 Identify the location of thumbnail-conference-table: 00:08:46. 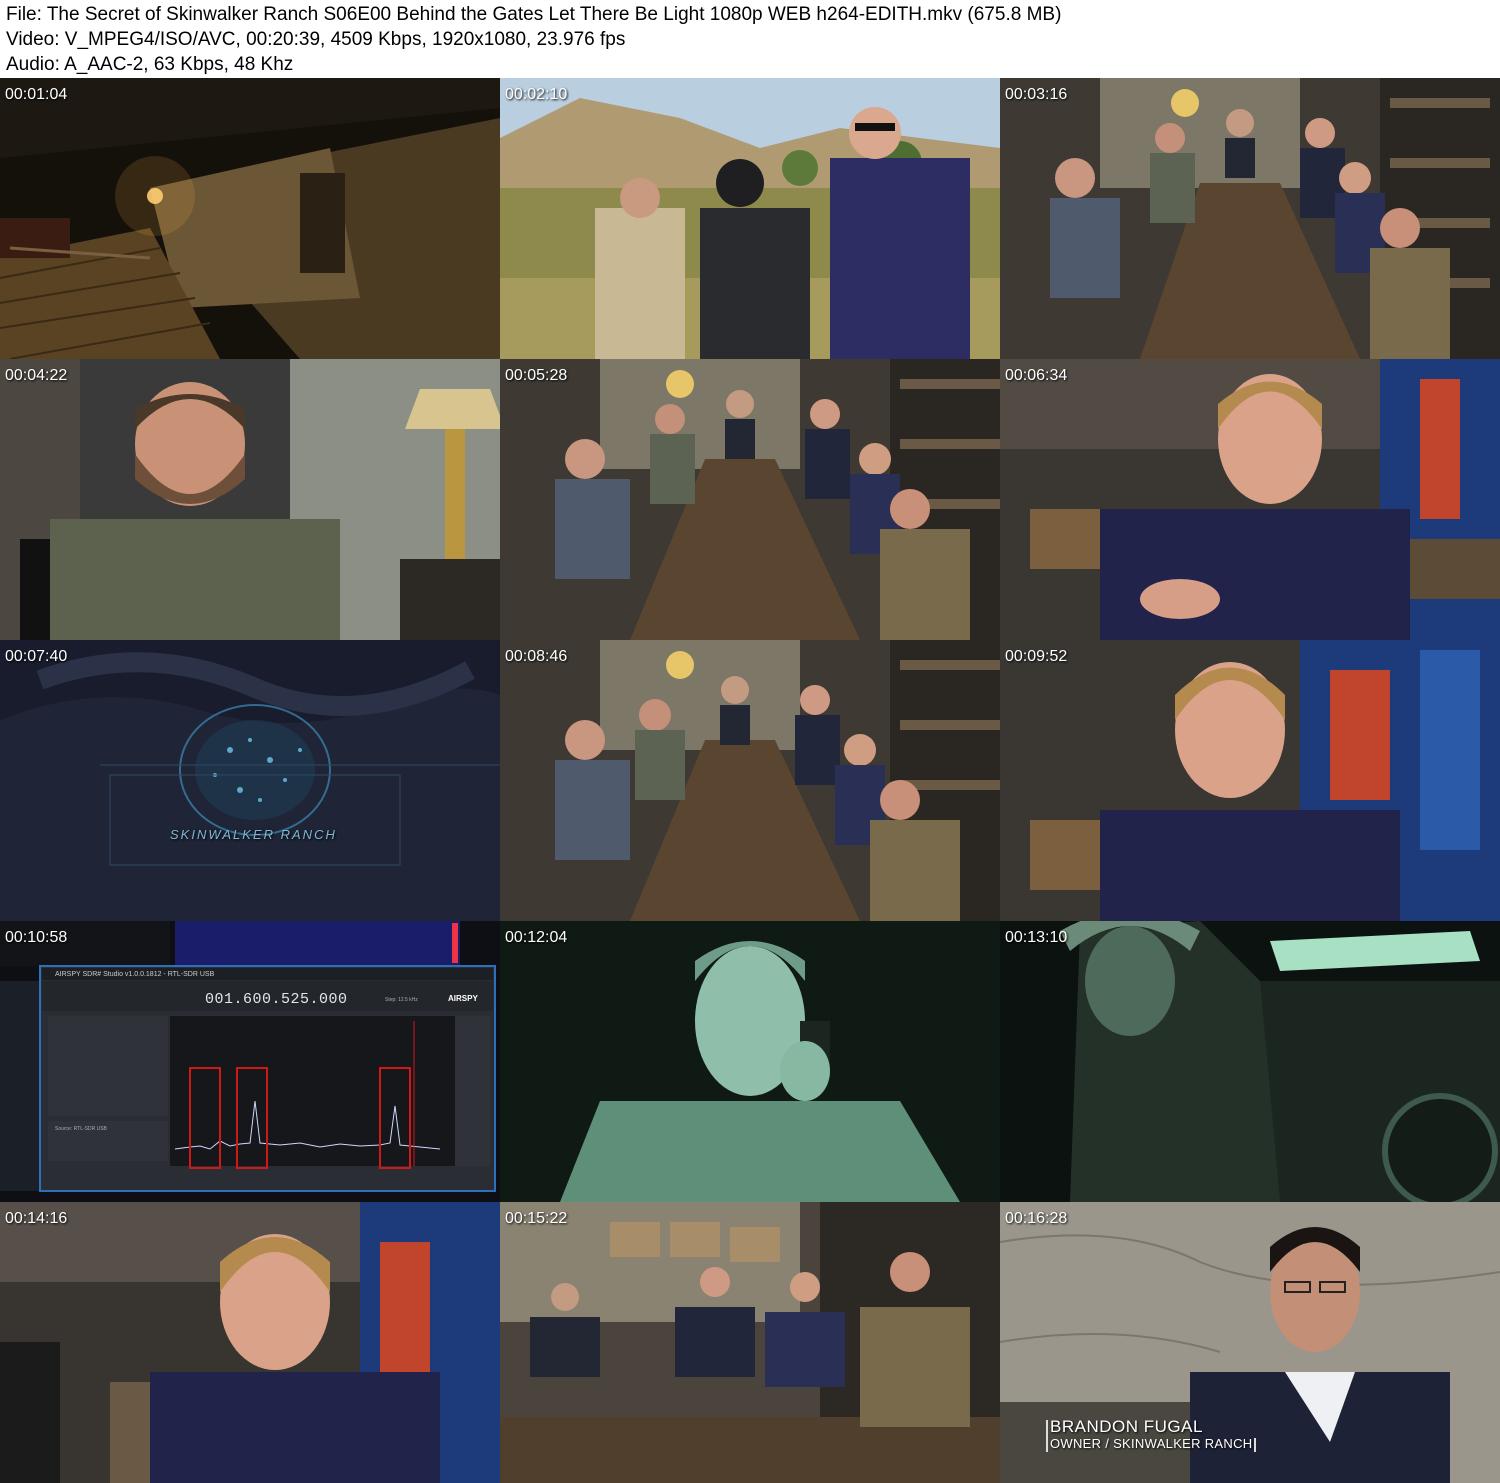
(750, 780).